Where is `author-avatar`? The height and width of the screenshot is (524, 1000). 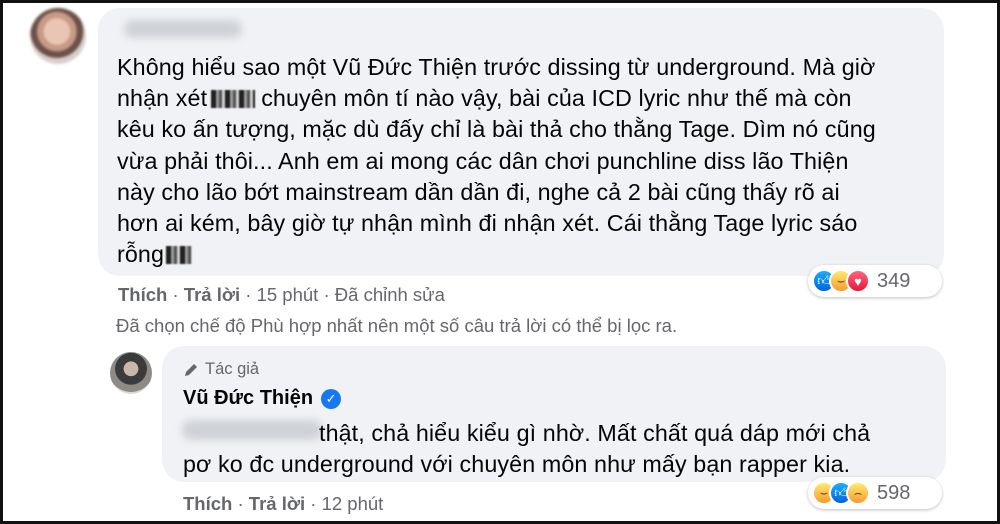 author-avatar is located at coordinates (131, 373).